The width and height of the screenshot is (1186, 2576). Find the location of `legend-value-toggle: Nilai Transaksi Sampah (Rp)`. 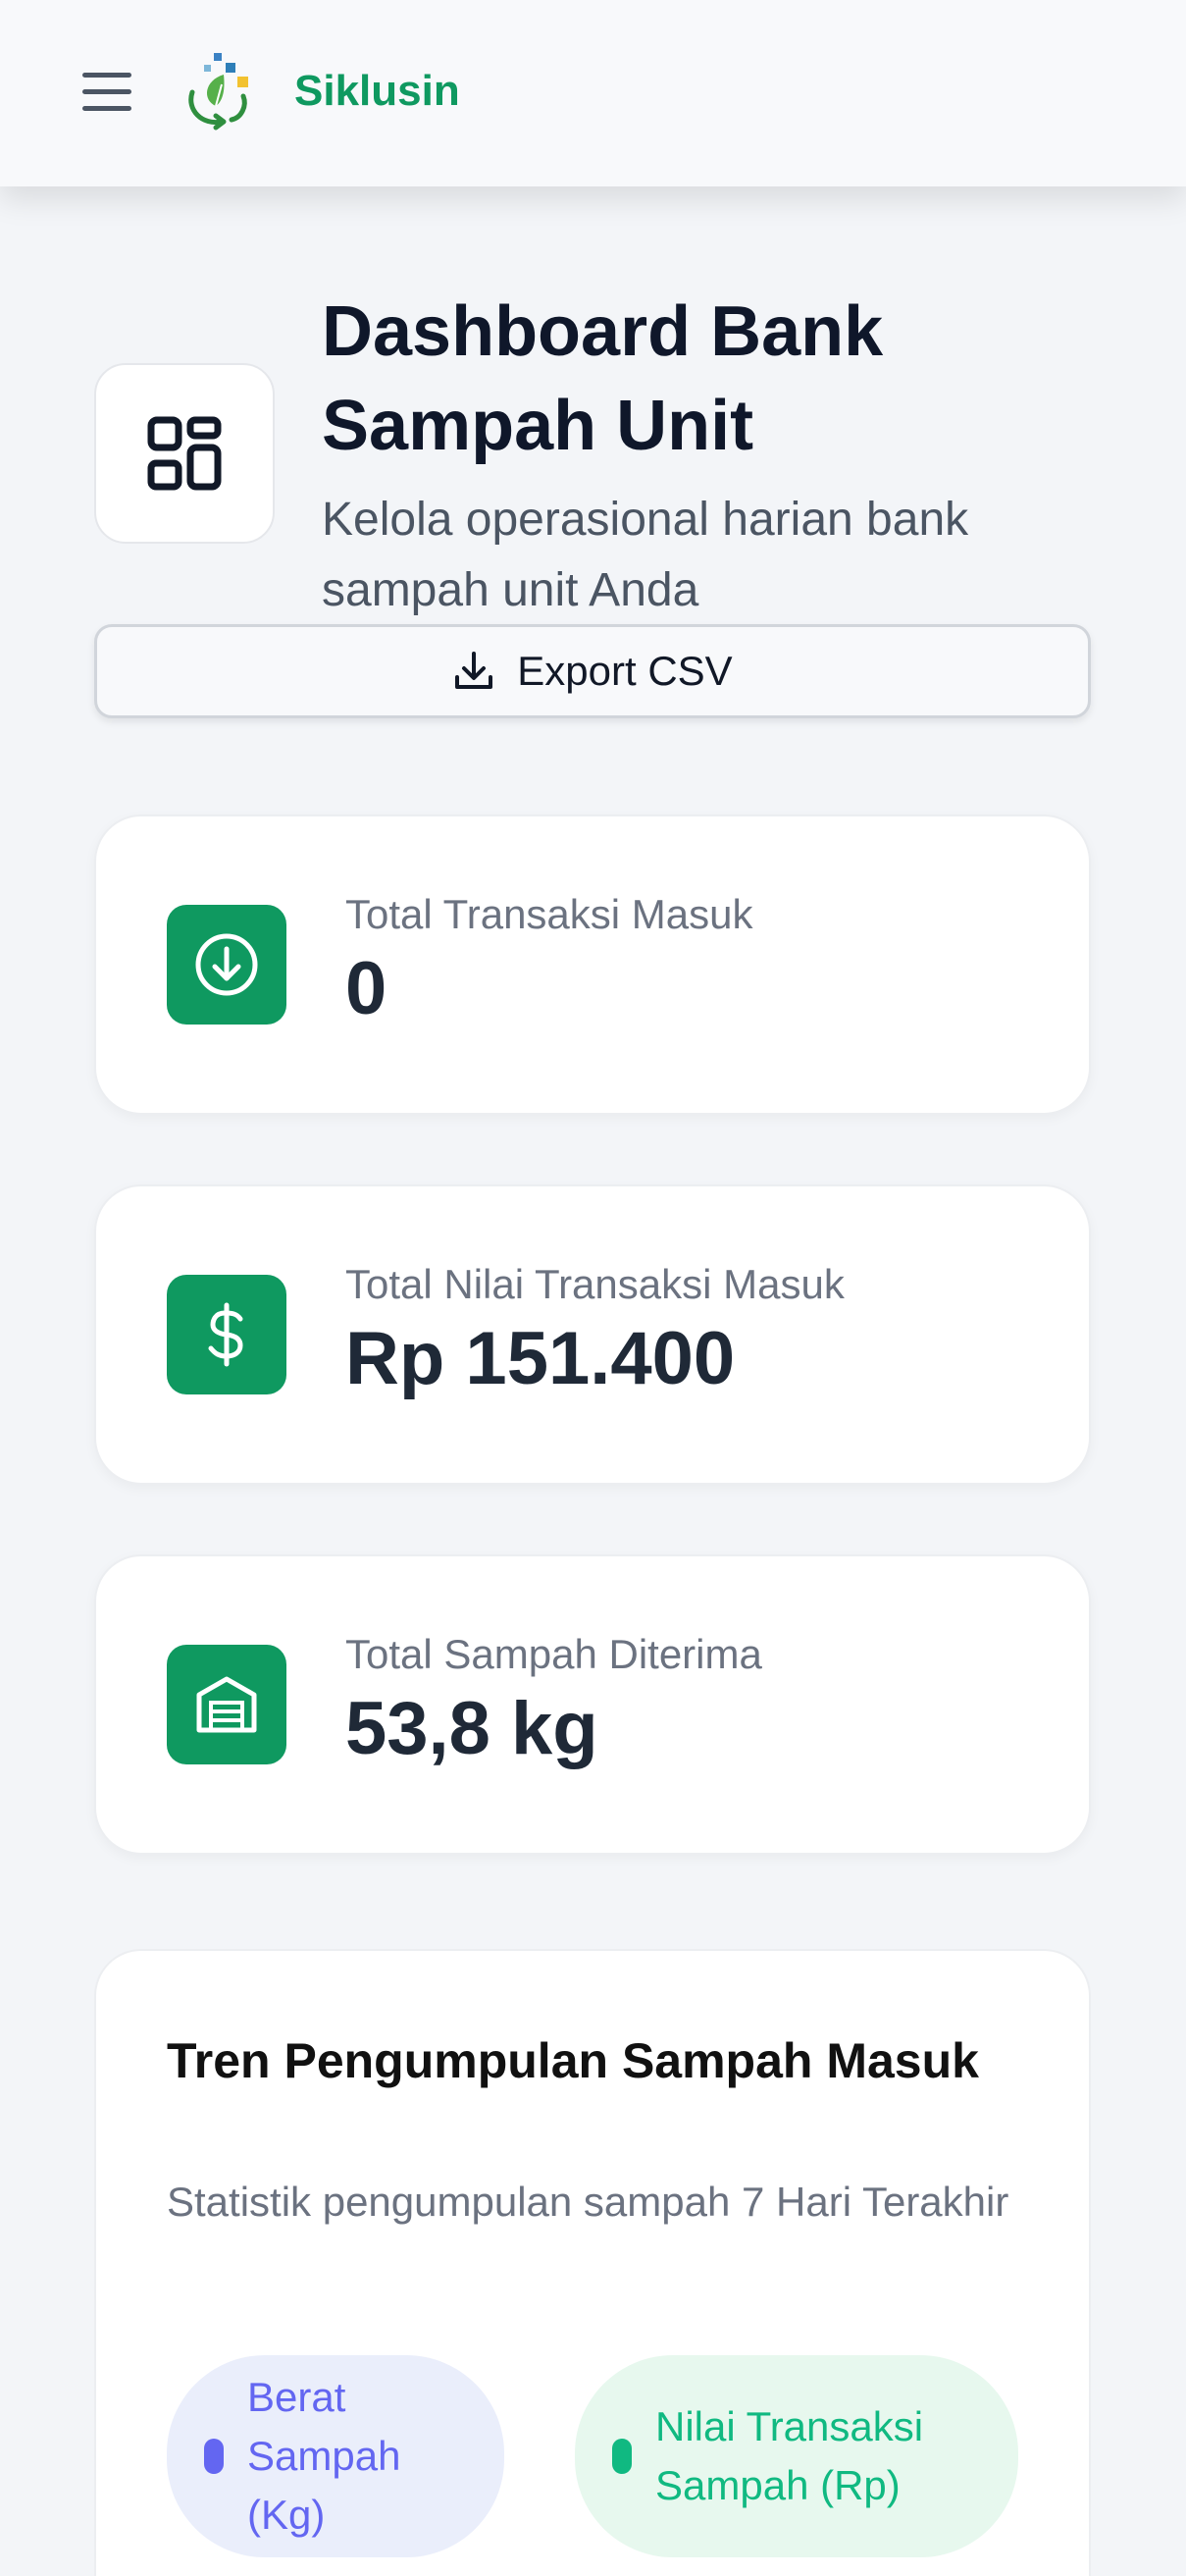

legend-value-toggle: Nilai Transaksi Sampah (Rp) is located at coordinates (796, 2456).